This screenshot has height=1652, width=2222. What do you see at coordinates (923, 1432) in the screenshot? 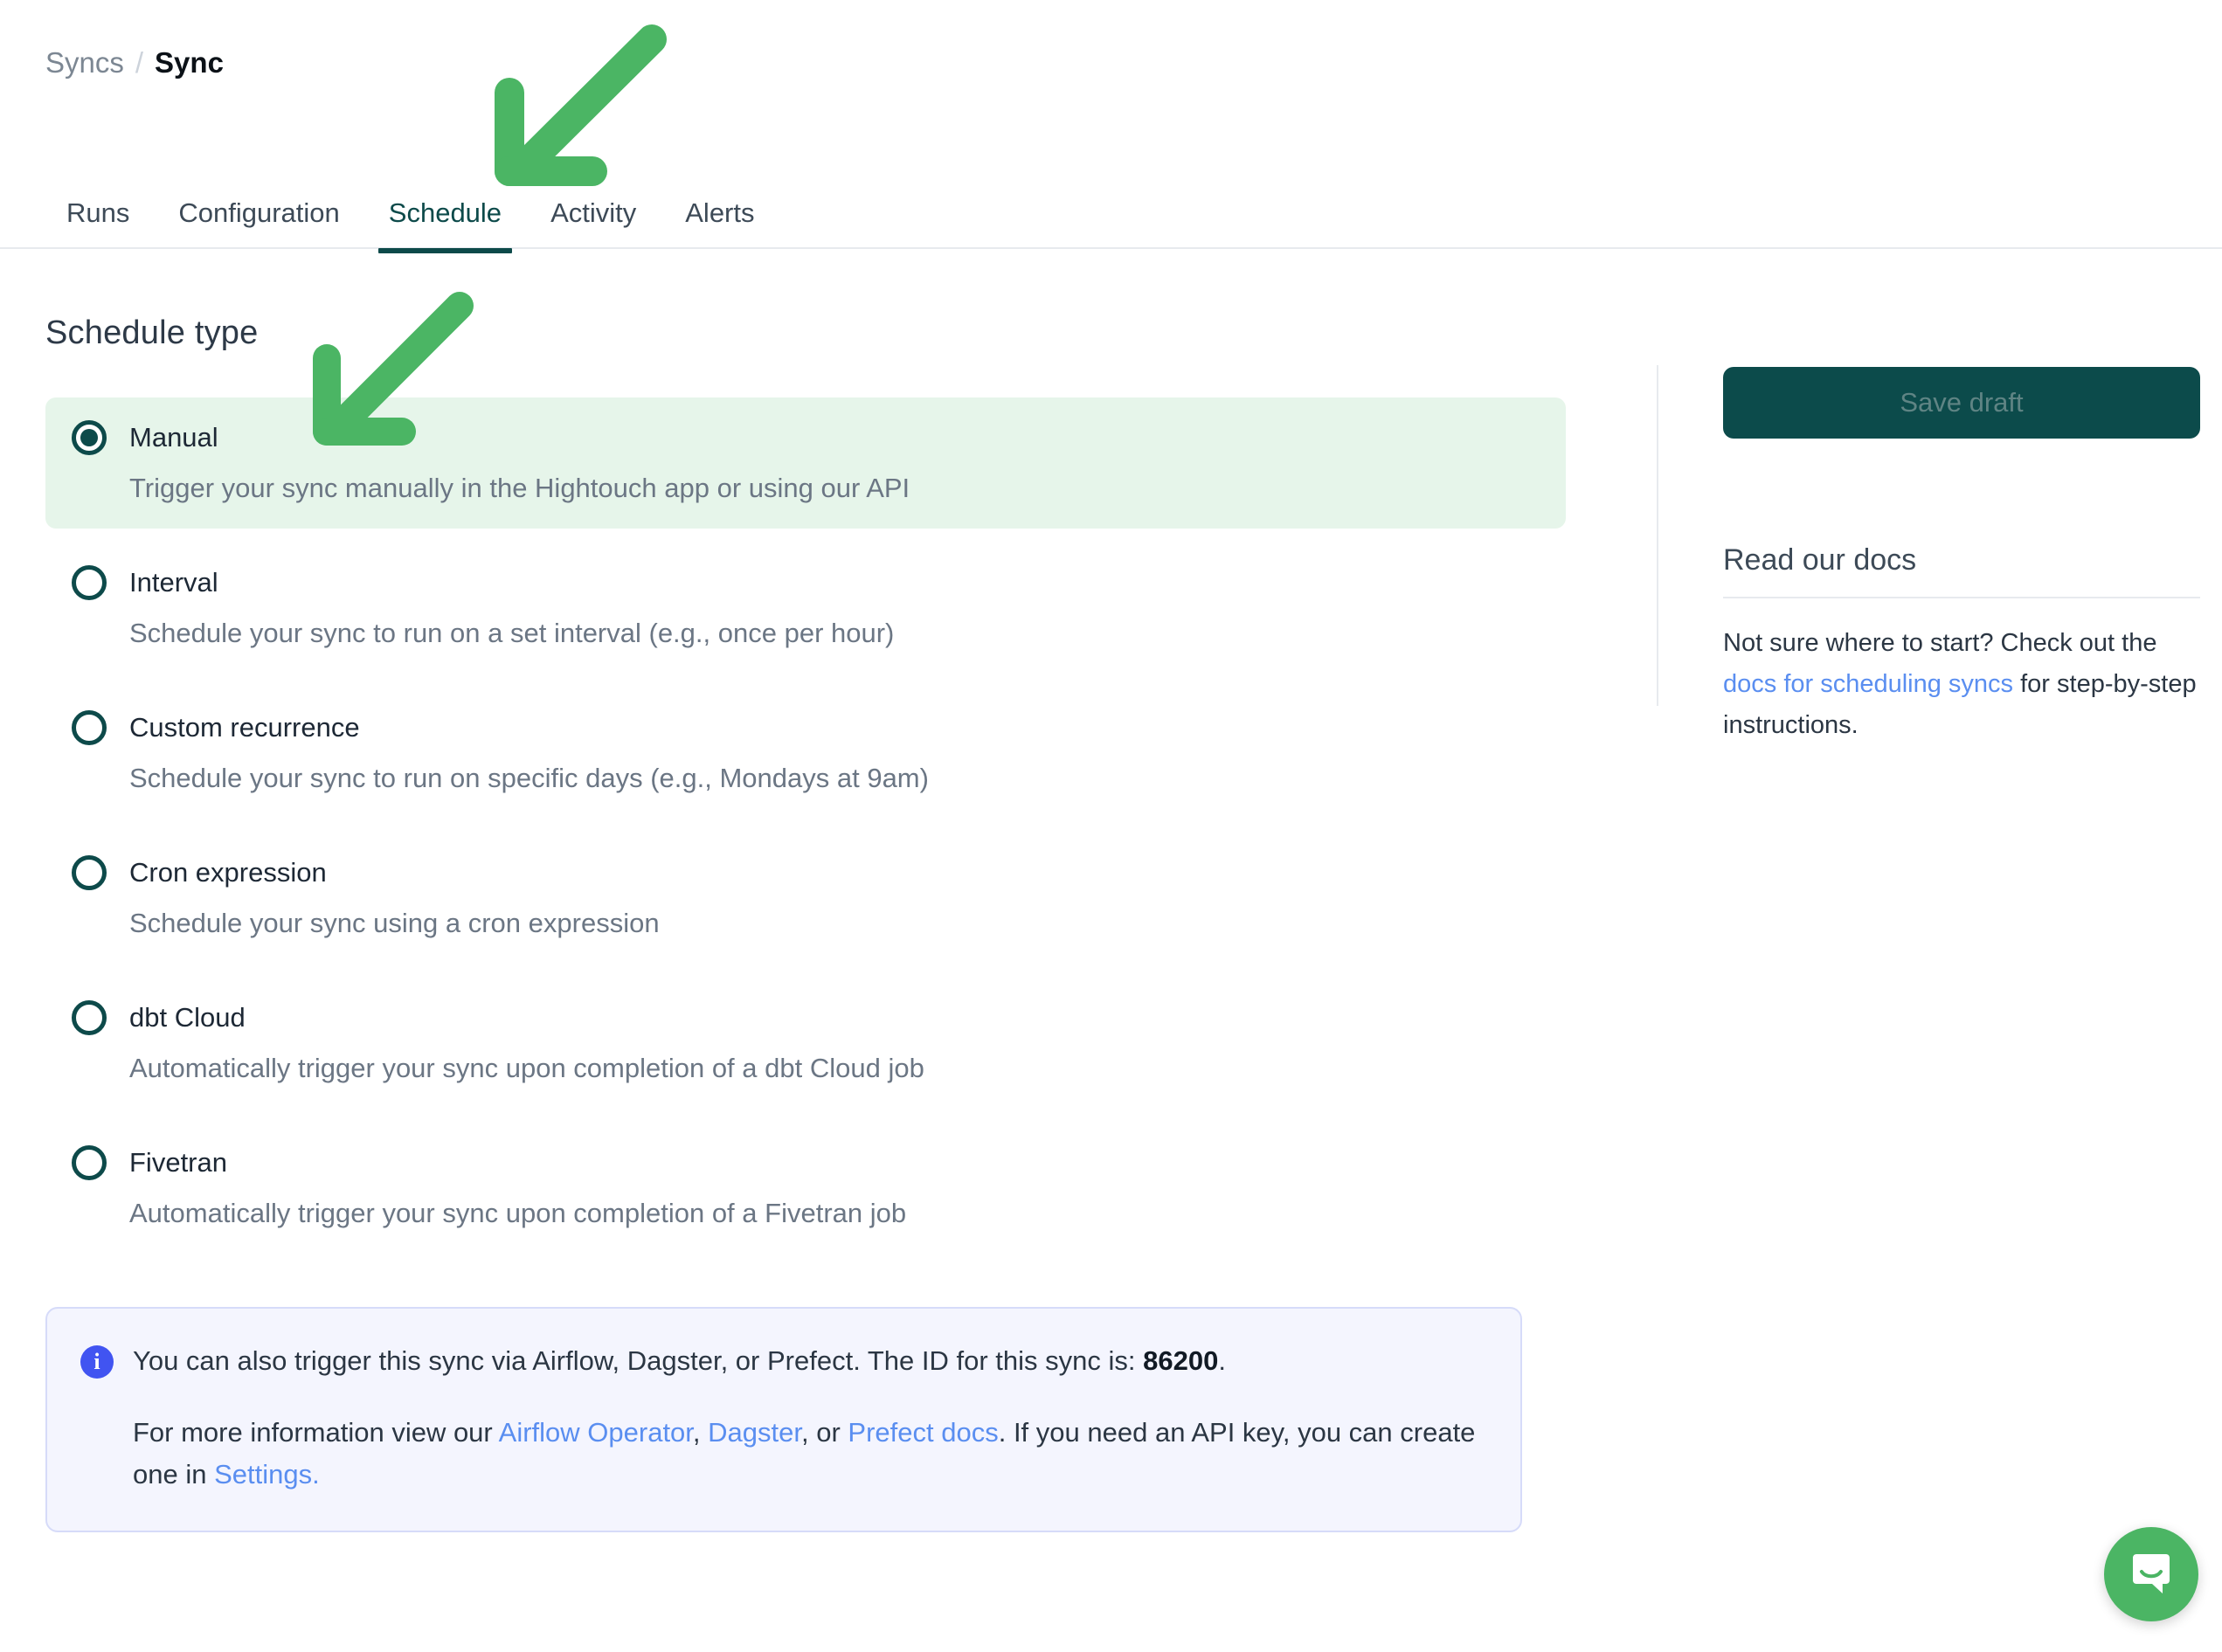
I see `prefect-docs-link: Prefect docs` at bounding box center [923, 1432].